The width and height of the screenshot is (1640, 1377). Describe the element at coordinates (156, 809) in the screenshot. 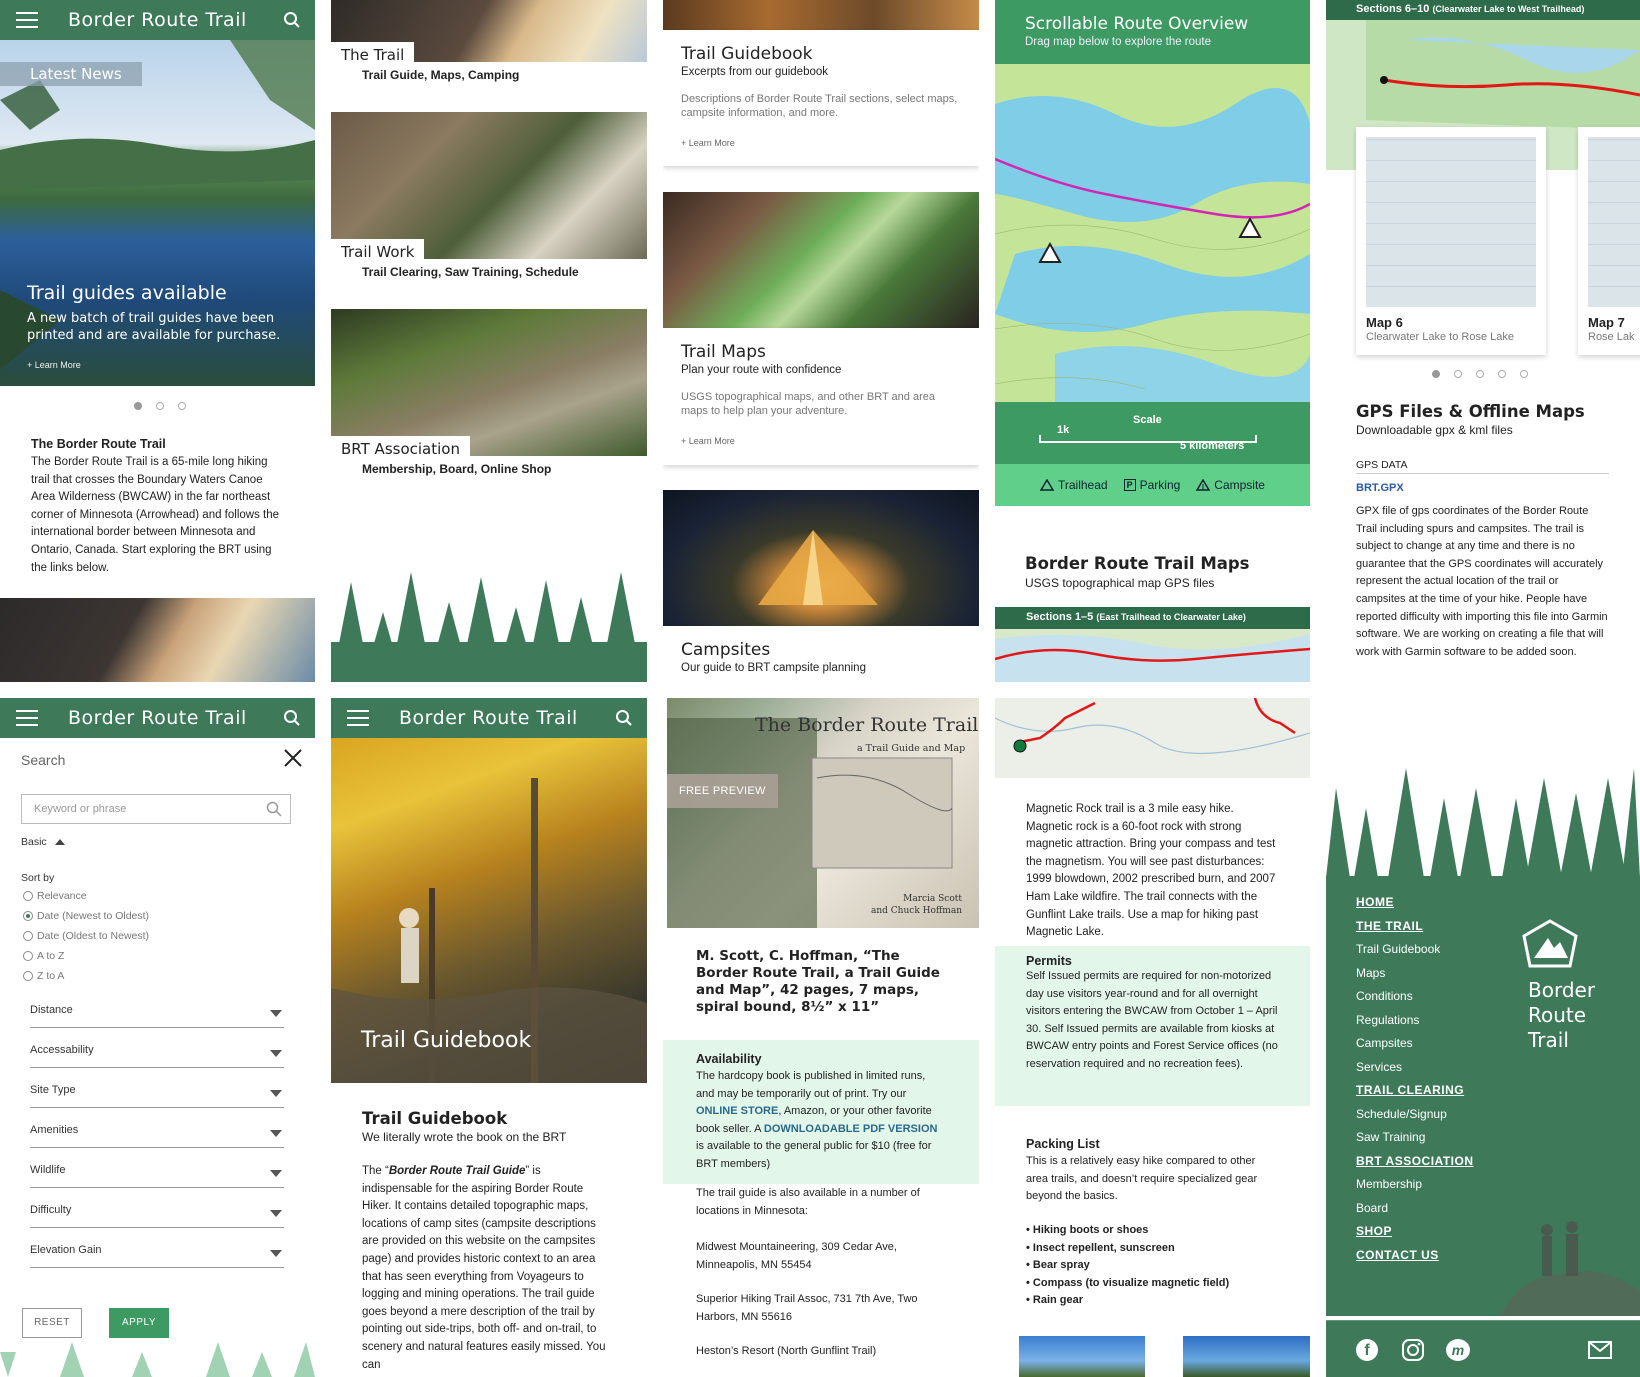

I see `search-input: Keyword or phrase` at that location.